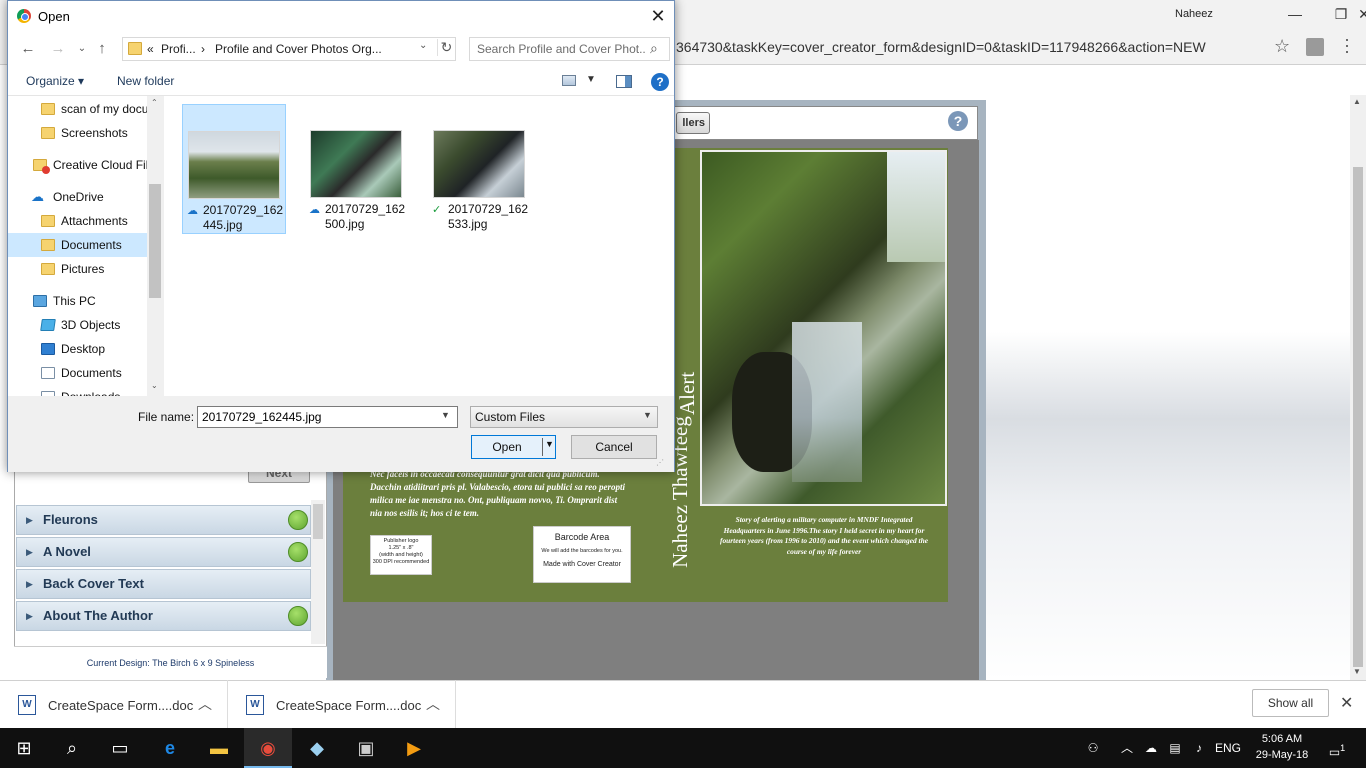 The image size is (1366, 768). Describe the element at coordinates (1337, 748) in the screenshot. I see `action-center-icon: ▭1` at that location.